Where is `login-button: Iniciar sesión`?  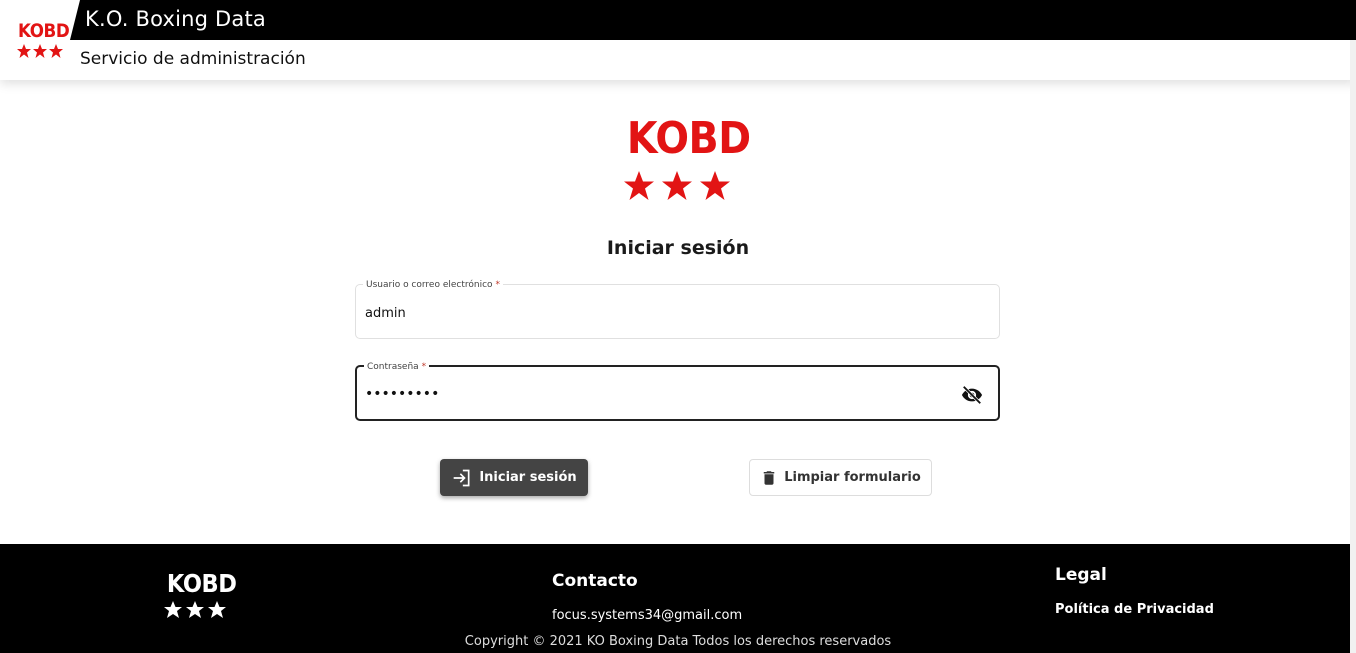 login-button: Iniciar sesión is located at coordinates (514, 477).